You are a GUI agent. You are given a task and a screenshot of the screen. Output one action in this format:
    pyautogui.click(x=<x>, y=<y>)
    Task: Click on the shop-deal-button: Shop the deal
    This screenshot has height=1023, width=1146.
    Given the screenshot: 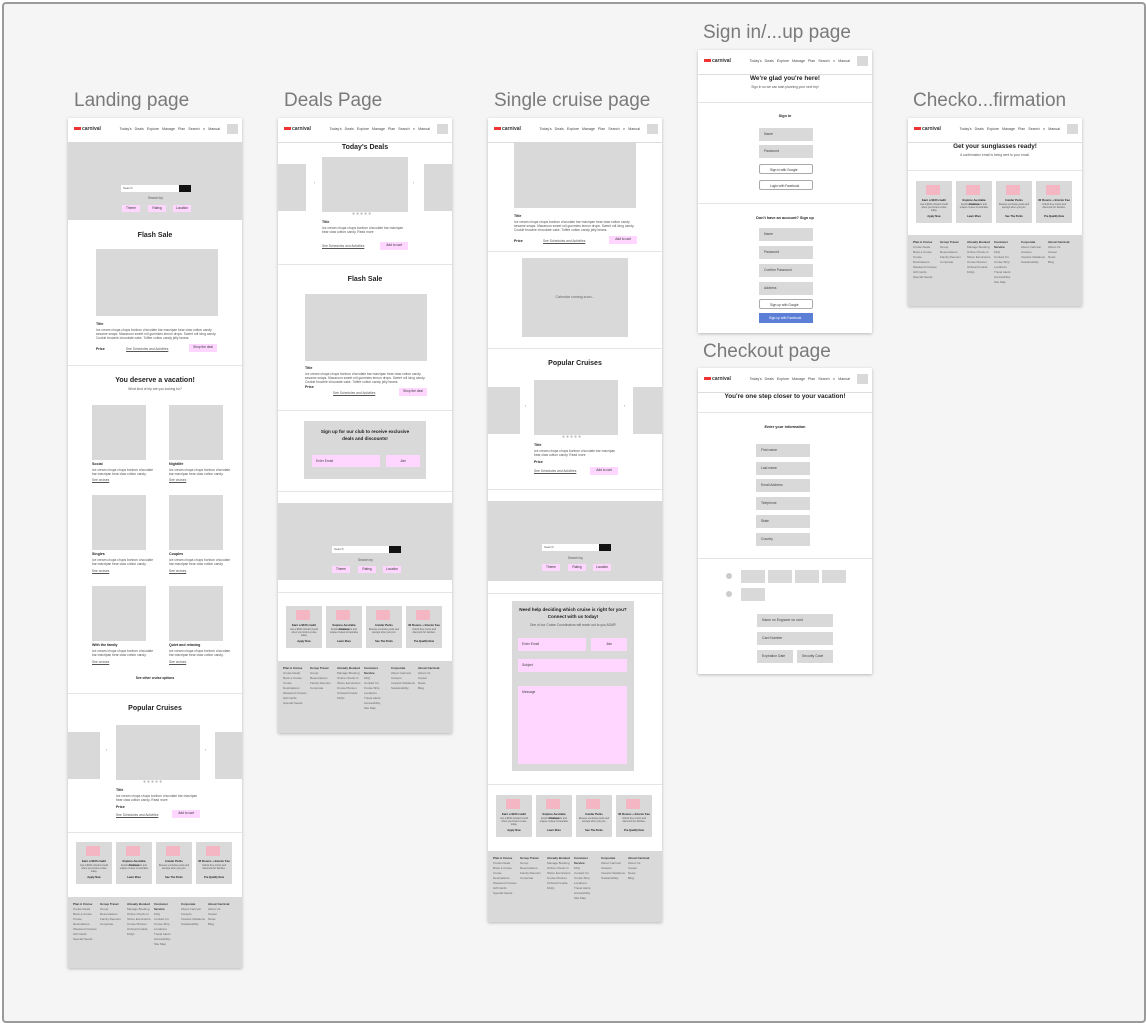 What is the action you would take?
    pyautogui.click(x=203, y=348)
    